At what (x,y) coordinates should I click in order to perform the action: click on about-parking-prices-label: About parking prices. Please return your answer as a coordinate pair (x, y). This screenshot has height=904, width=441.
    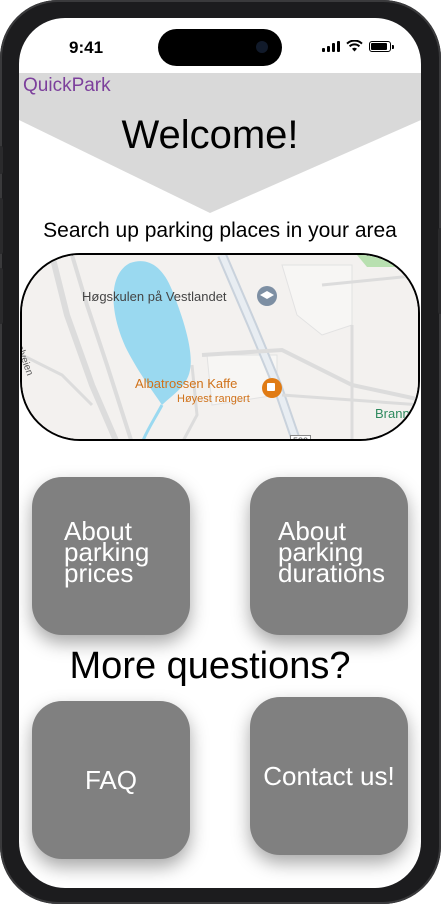
    Looking at the image, I should click on (107, 552).